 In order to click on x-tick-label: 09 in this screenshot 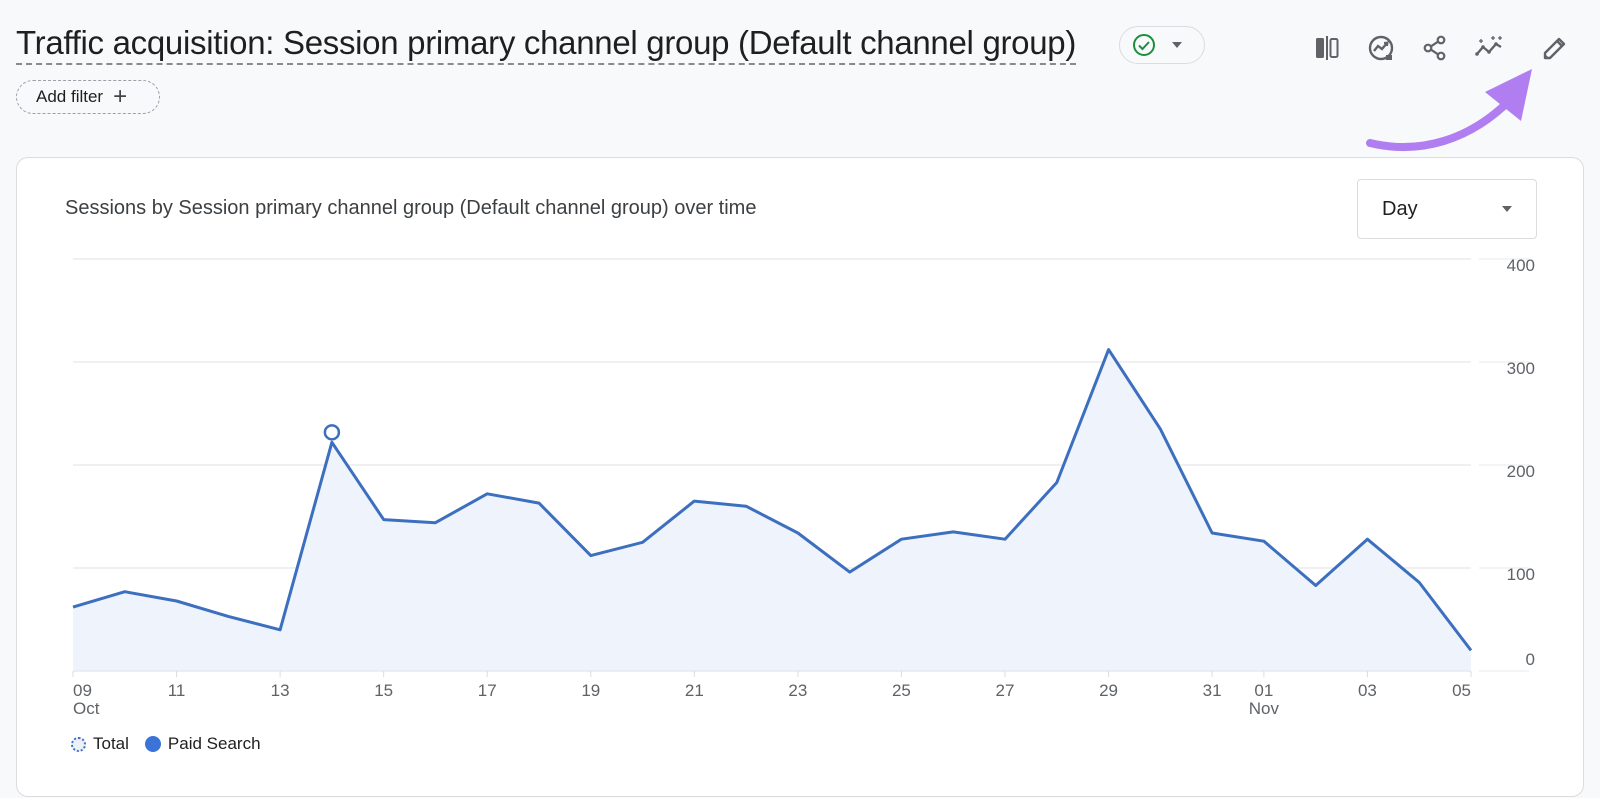, I will do `click(82, 690)`.